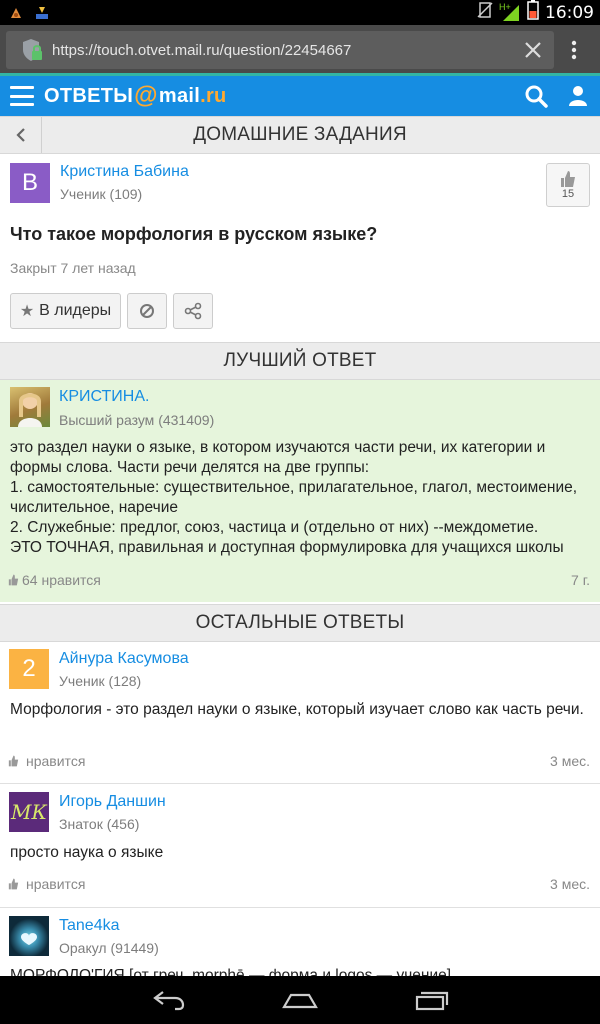  What do you see at coordinates (100, 681) in the screenshot?
I see `answer-author-rank: Ученик (128)` at bounding box center [100, 681].